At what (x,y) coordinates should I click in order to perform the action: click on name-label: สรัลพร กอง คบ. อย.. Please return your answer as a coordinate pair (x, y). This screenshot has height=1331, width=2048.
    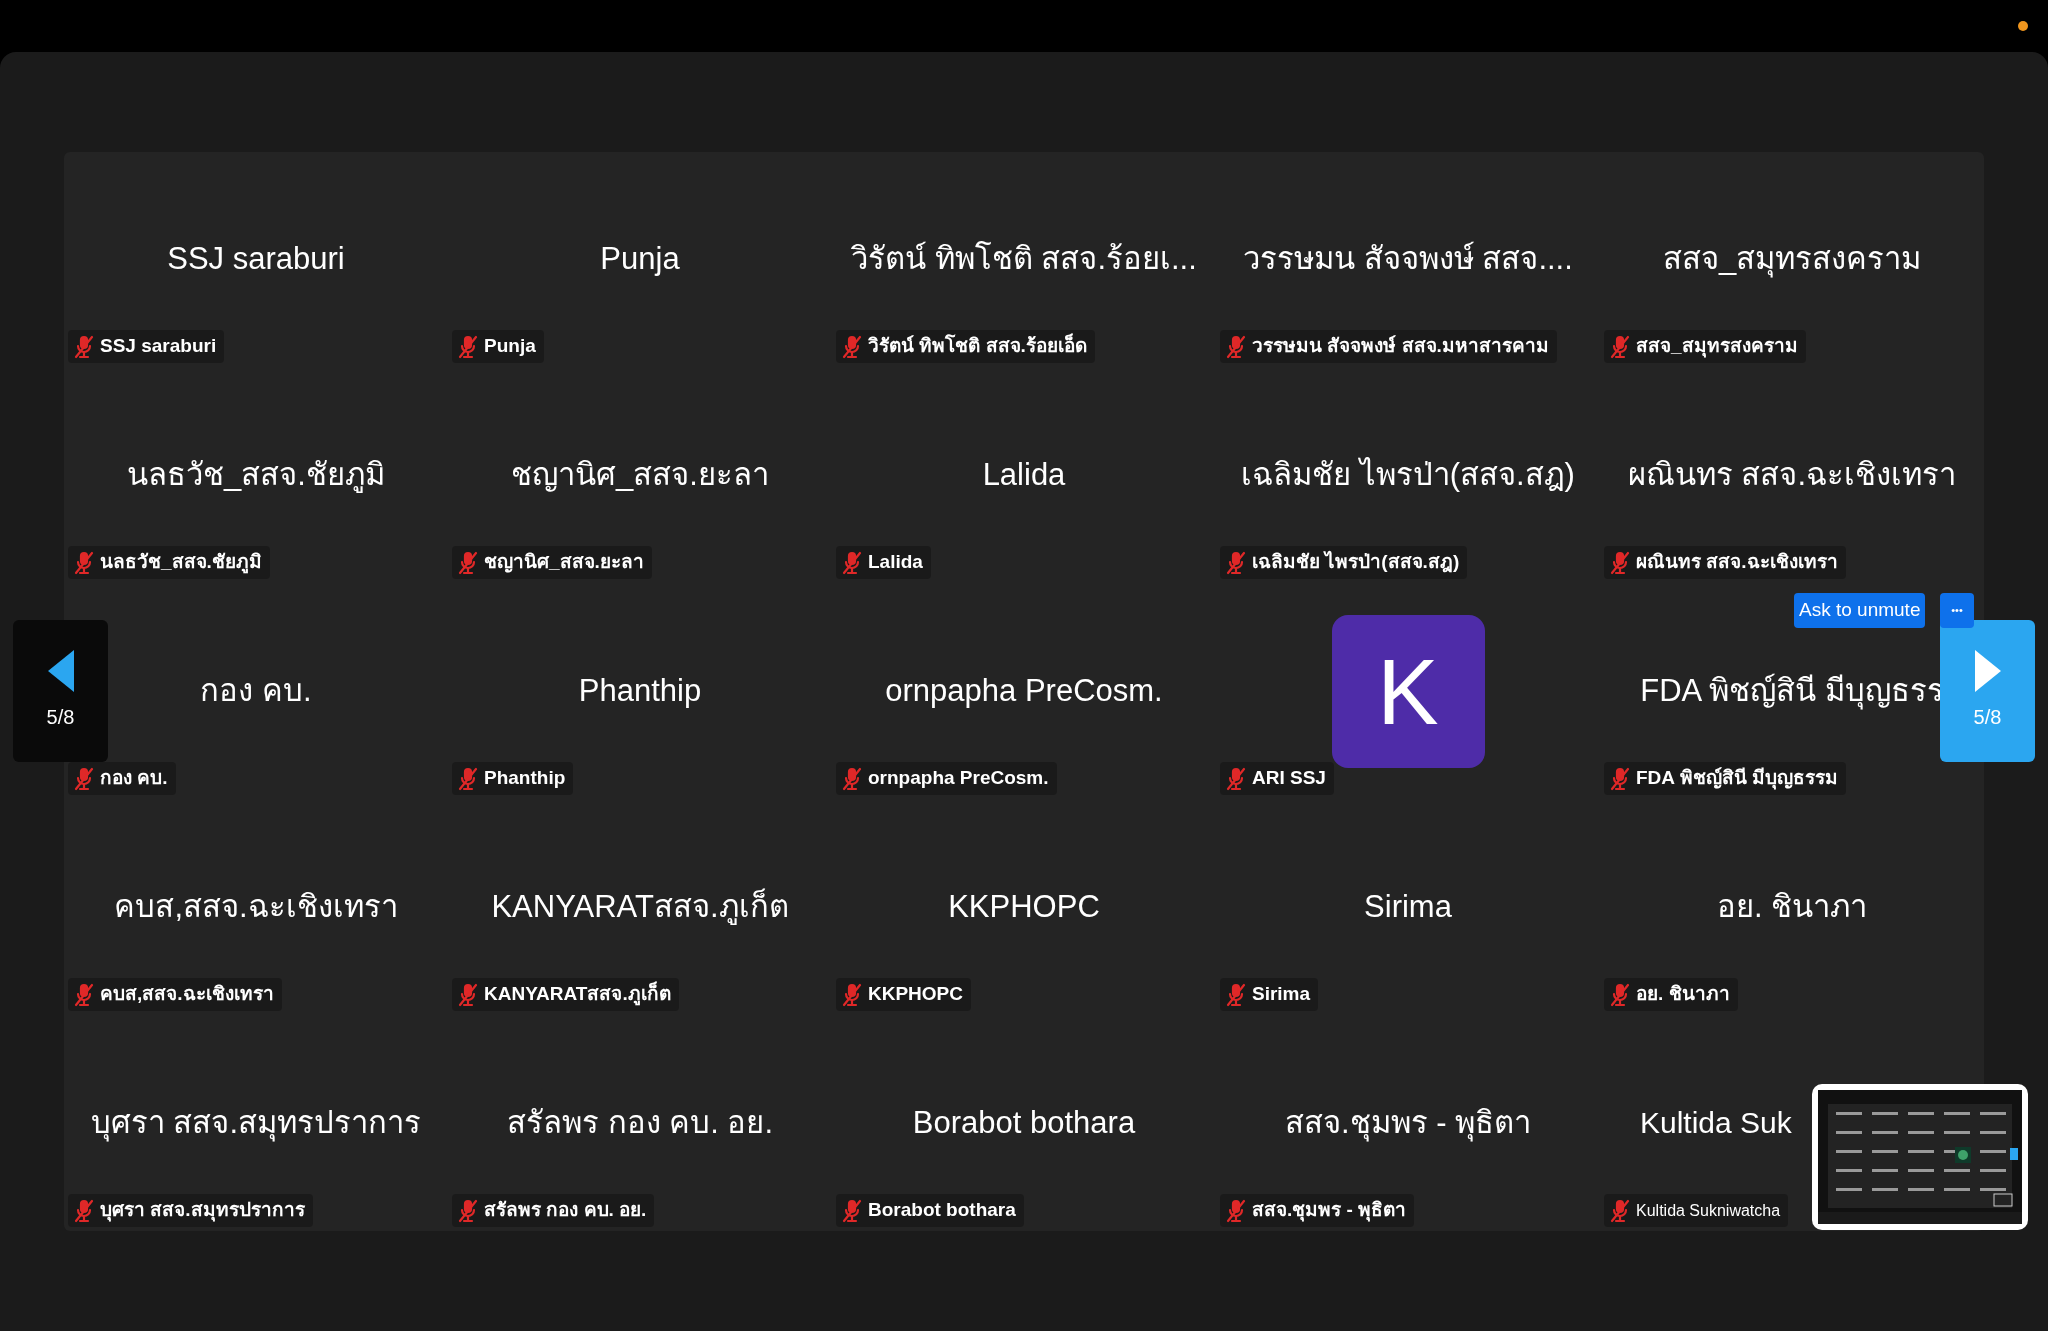
    Looking at the image, I should click on (553, 1210).